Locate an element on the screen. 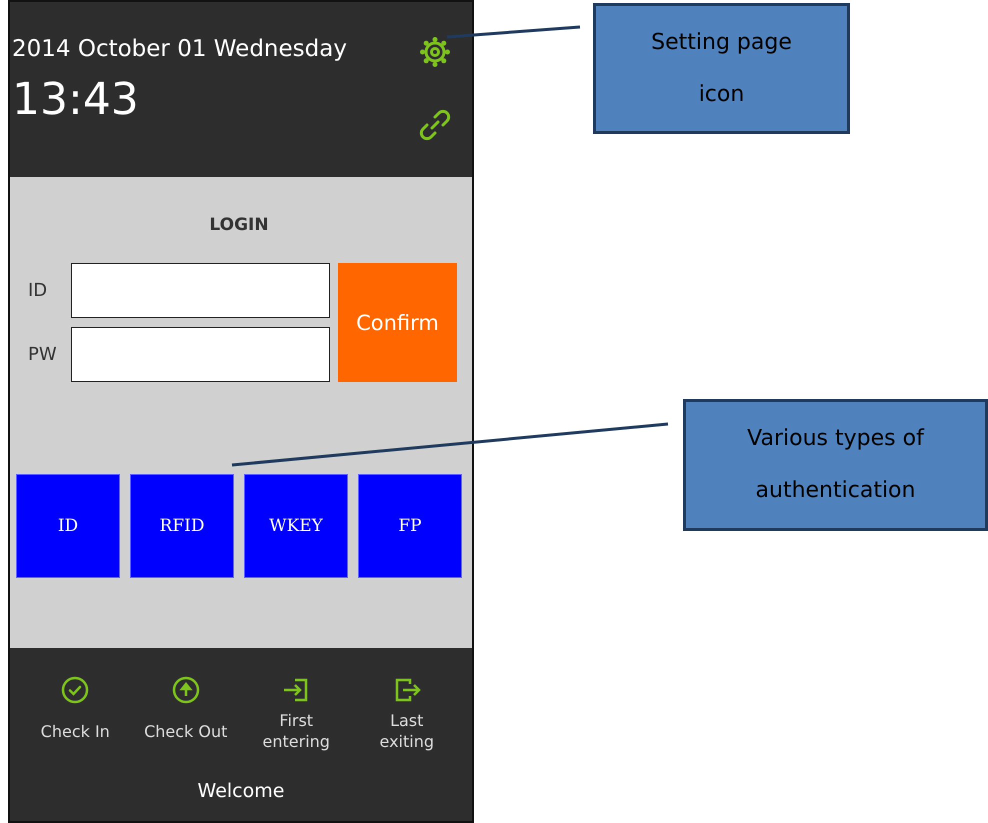 The image size is (988, 823). action-label: Check In is located at coordinates (75, 731).